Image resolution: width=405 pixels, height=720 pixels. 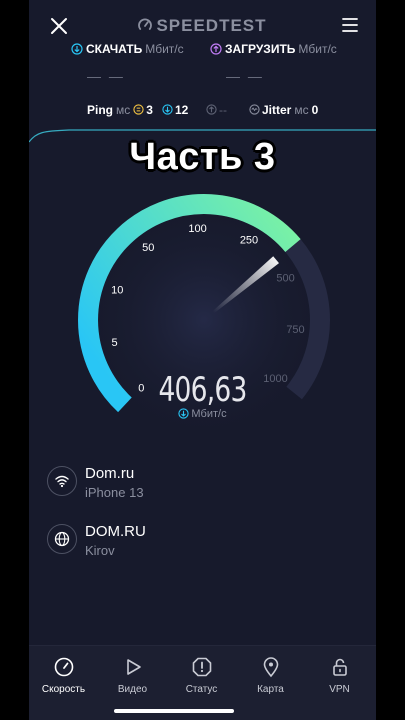 What do you see at coordinates (285, 279) in the screenshot?
I see `gauge-tick-label: 500` at bounding box center [285, 279].